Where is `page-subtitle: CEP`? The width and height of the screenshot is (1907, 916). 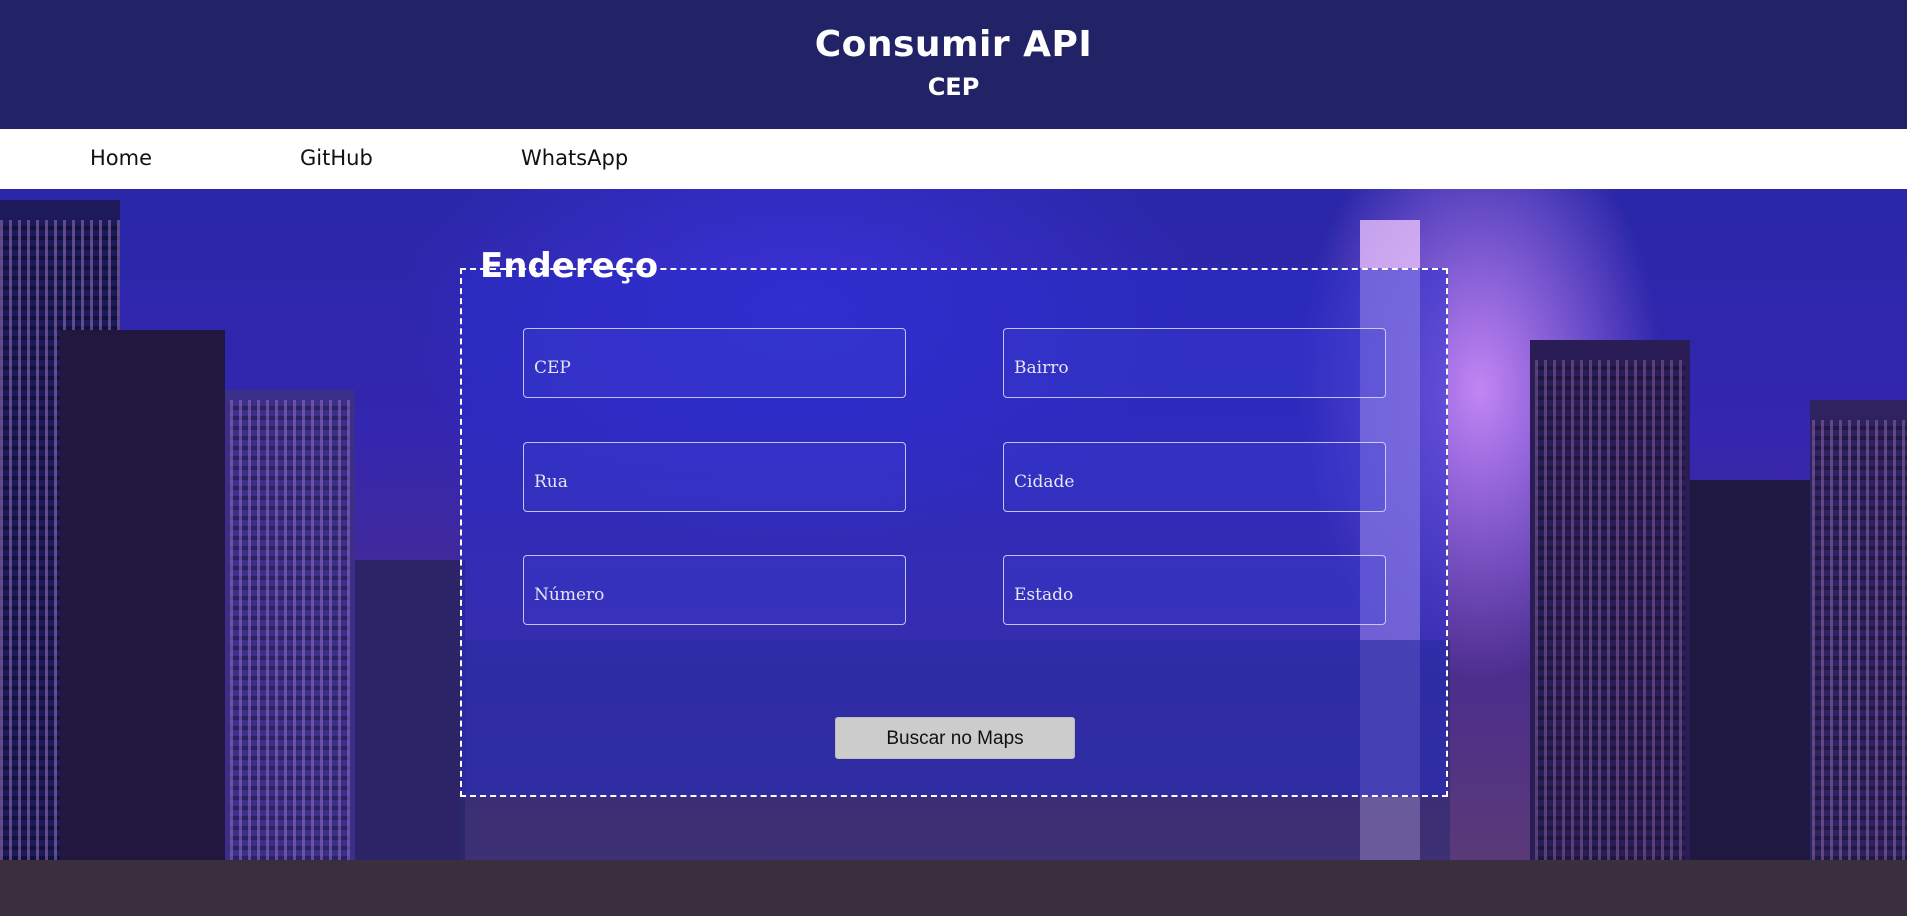
page-subtitle: CEP is located at coordinates (953, 87).